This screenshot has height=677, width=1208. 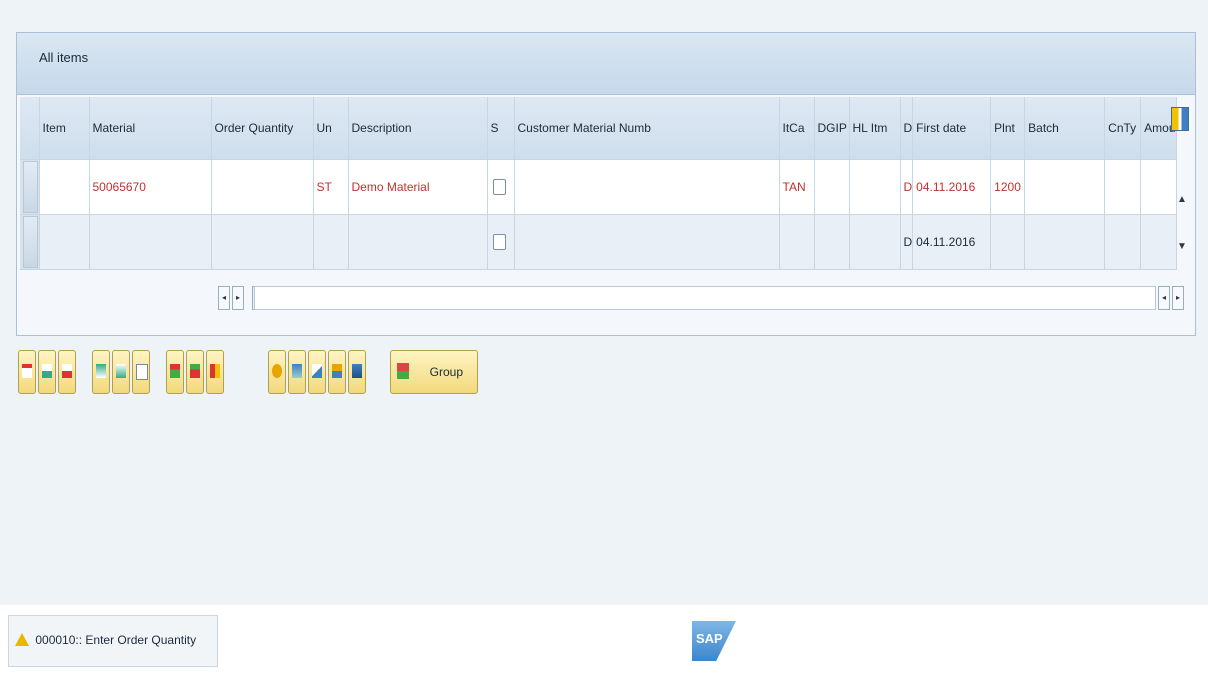 I want to click on horizontal-scroll-area: ◂ ▸ ◂ ▸, so click(x=606, y=297).